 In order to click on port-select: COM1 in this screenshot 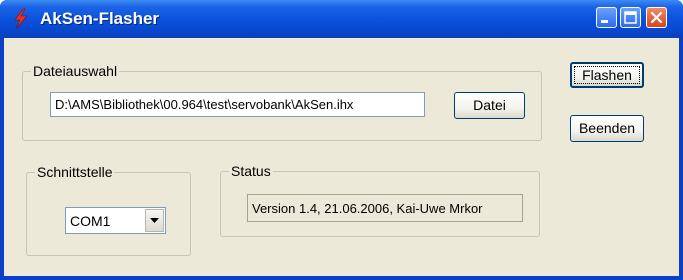, I will do `click(115, 220)`.